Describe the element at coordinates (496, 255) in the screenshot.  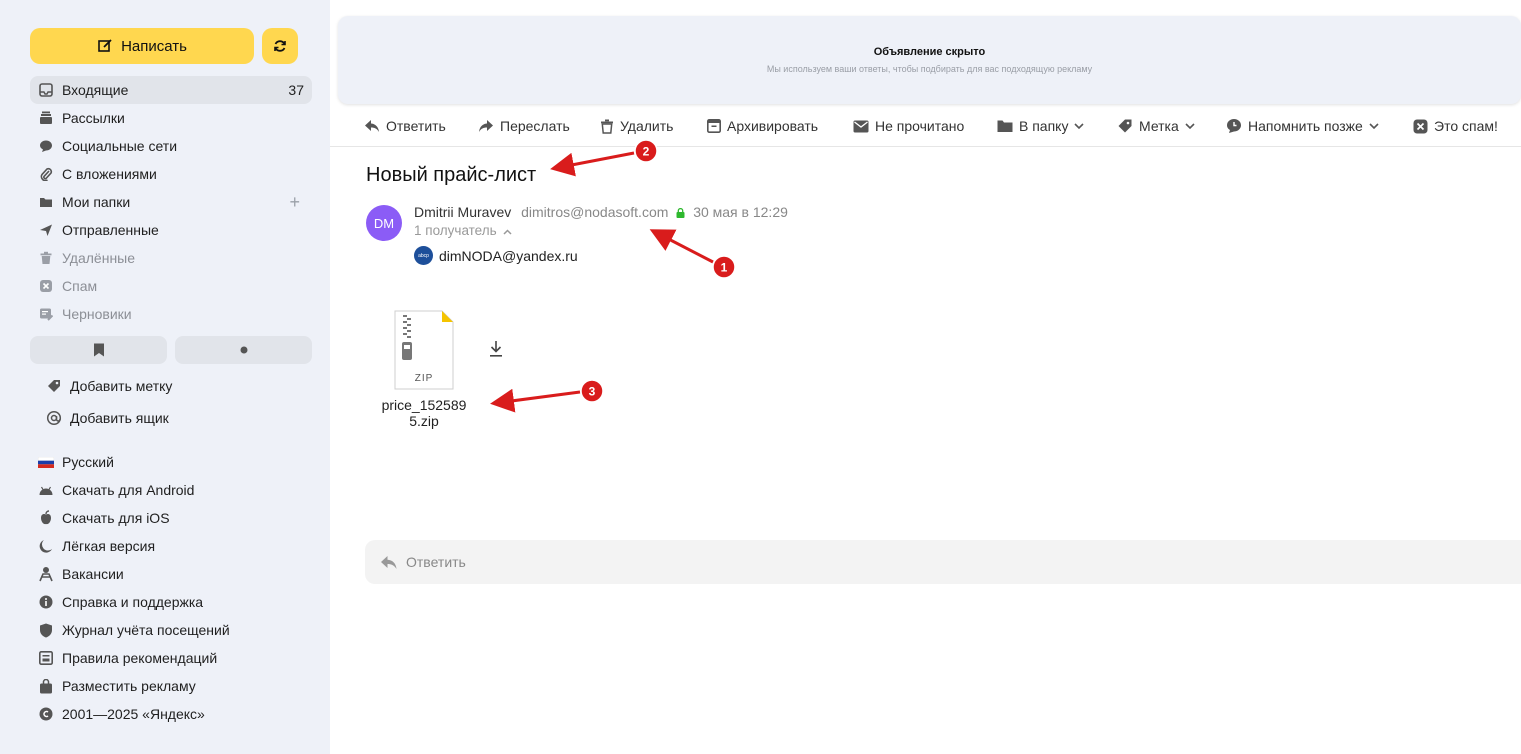
I see `recipient: abcp dimNODA@yandex.ru` at that location.